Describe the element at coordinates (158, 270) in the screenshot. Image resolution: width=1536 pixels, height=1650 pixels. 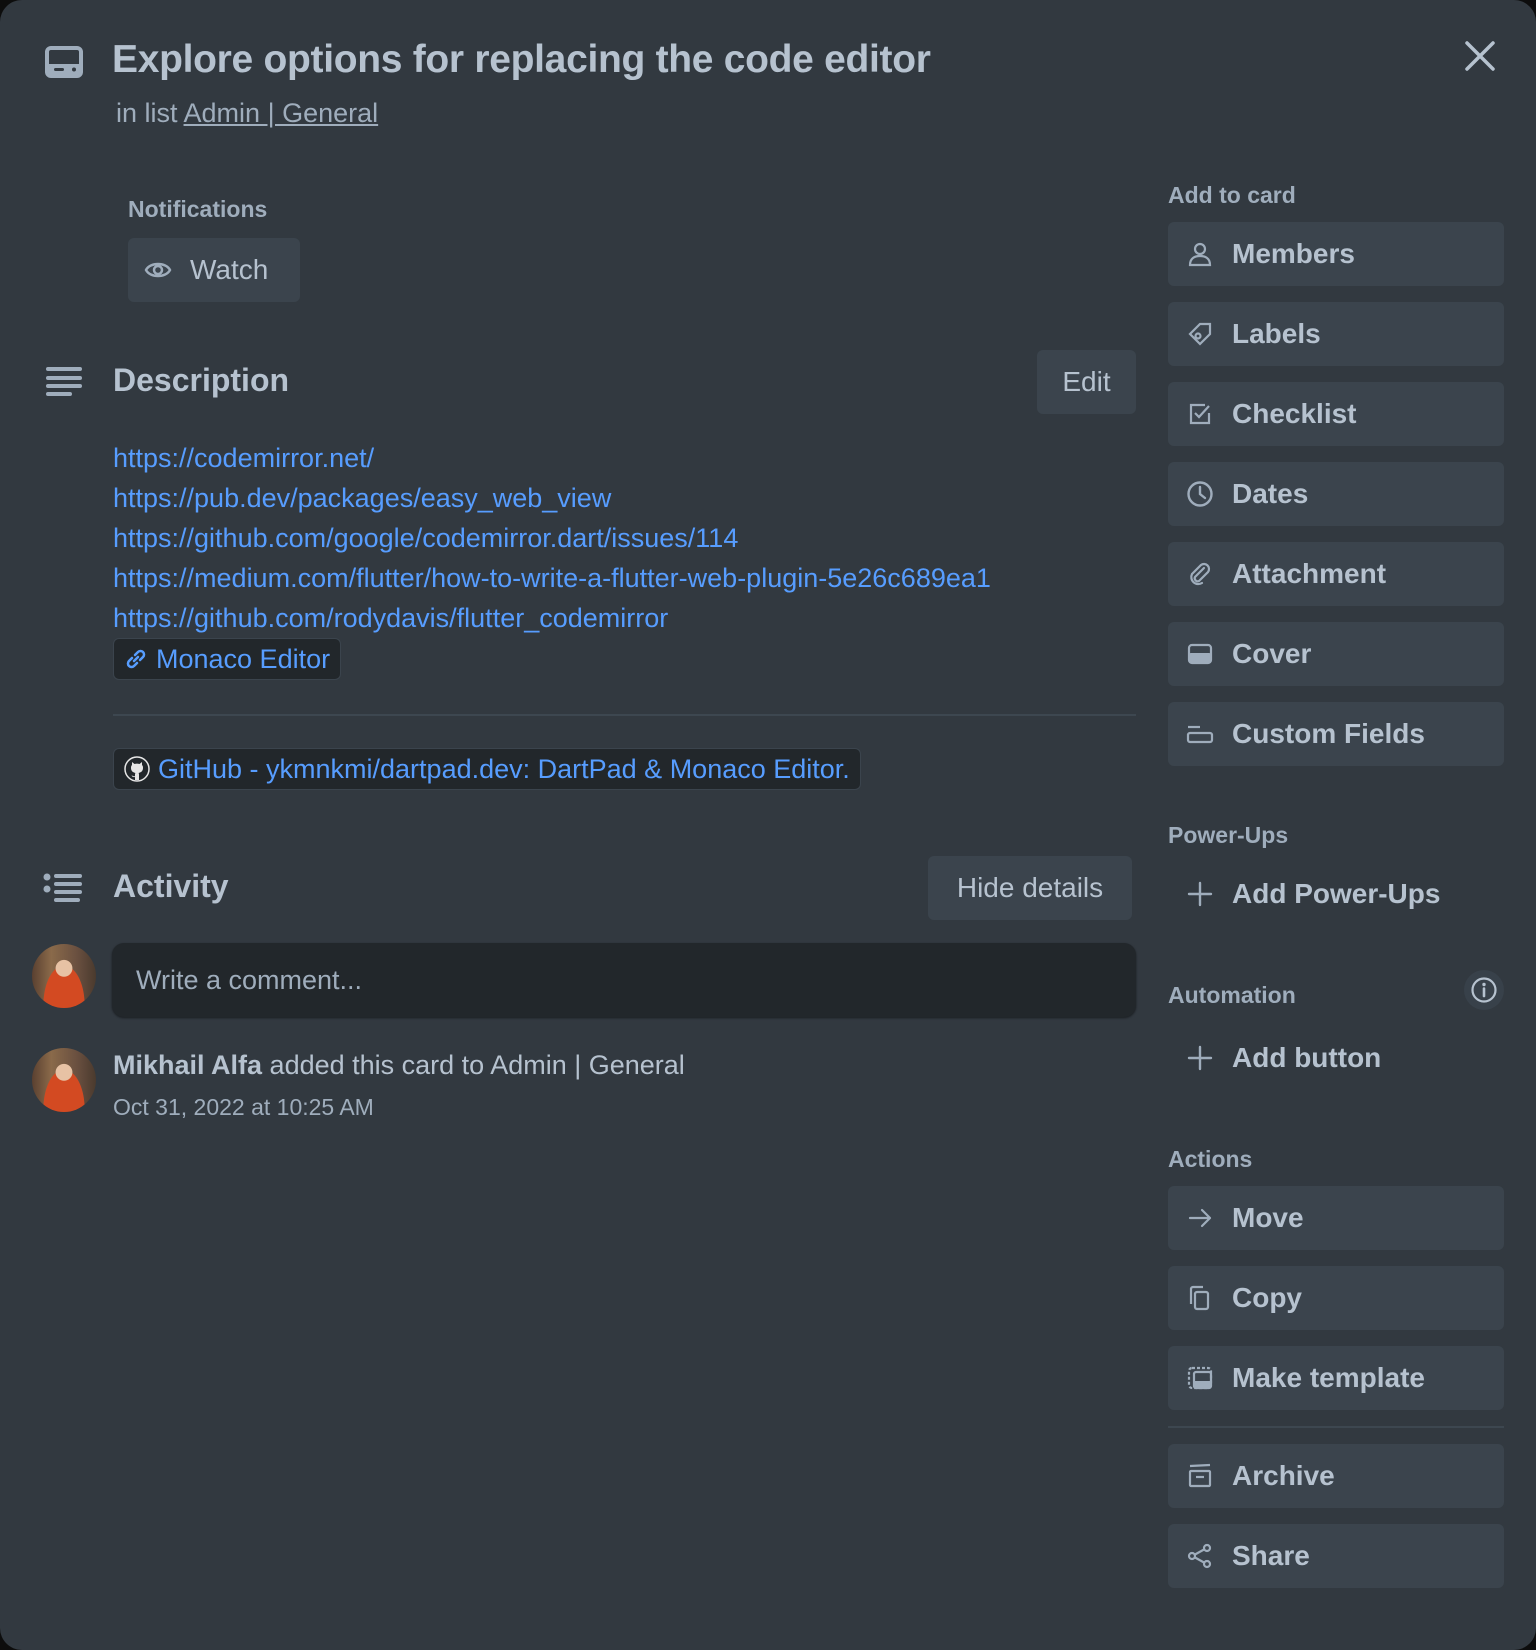
I see `eye-icon` at that location.